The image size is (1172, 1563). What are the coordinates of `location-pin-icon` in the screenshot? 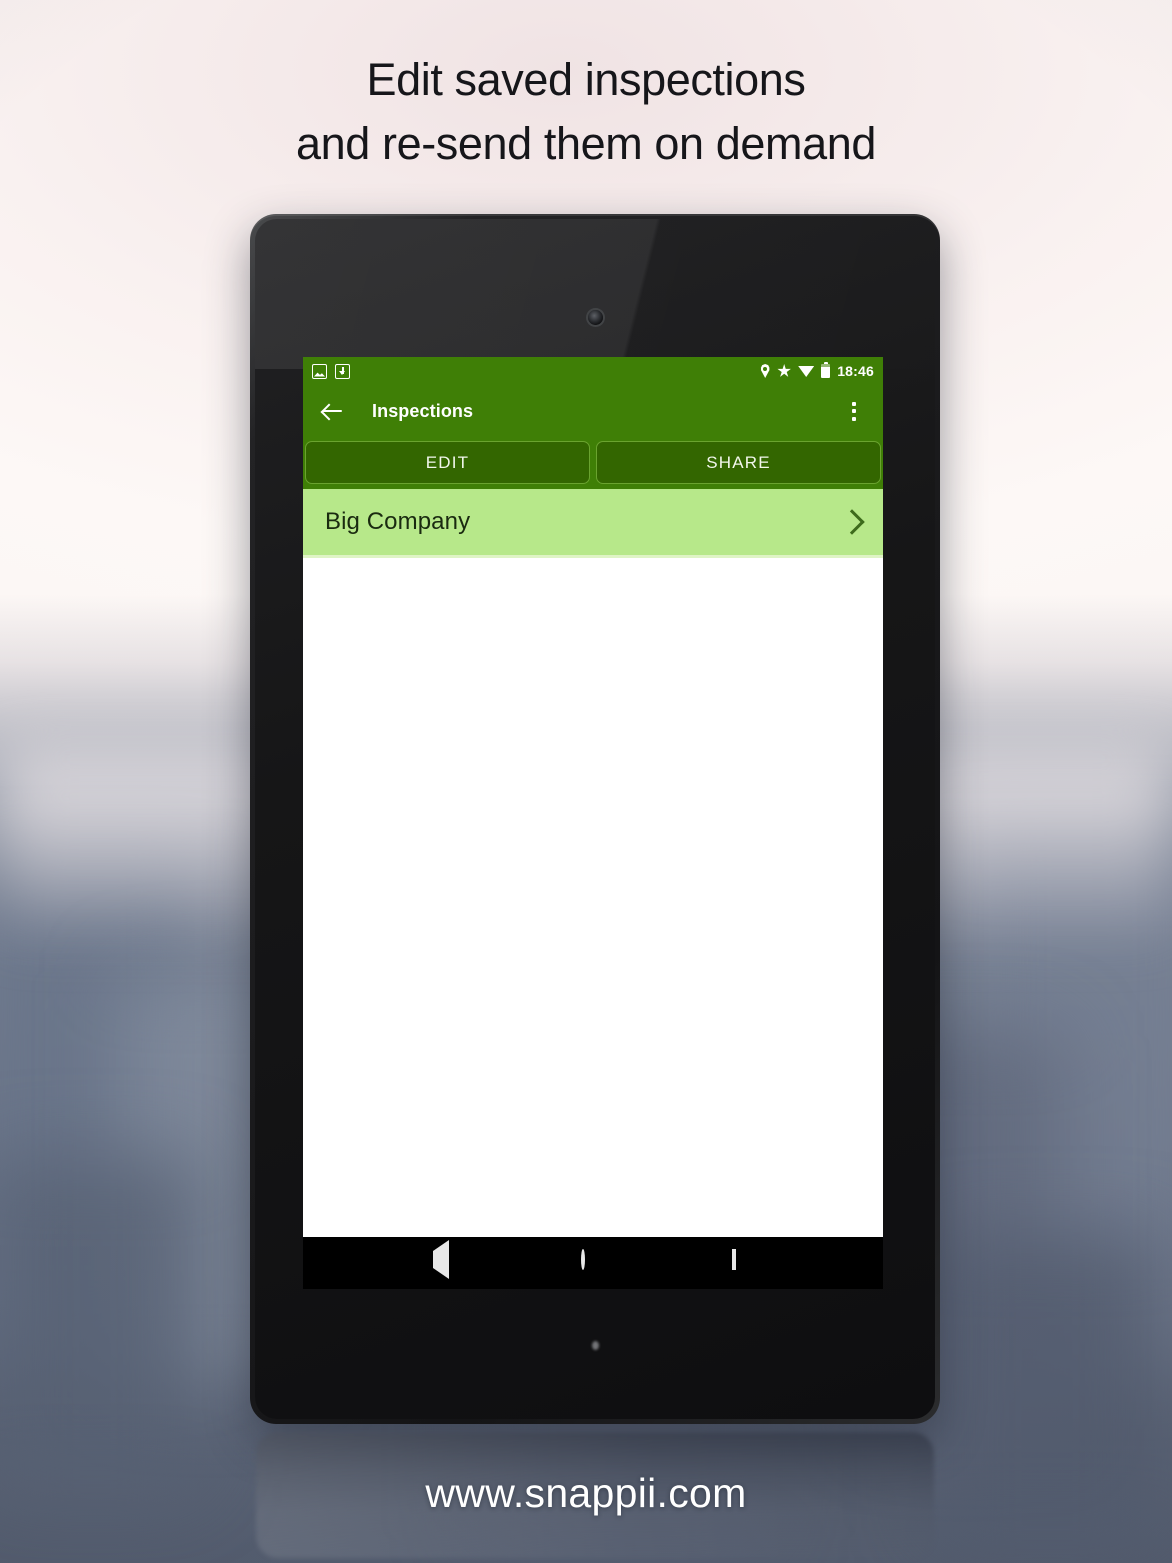 It's located at (765, 371).